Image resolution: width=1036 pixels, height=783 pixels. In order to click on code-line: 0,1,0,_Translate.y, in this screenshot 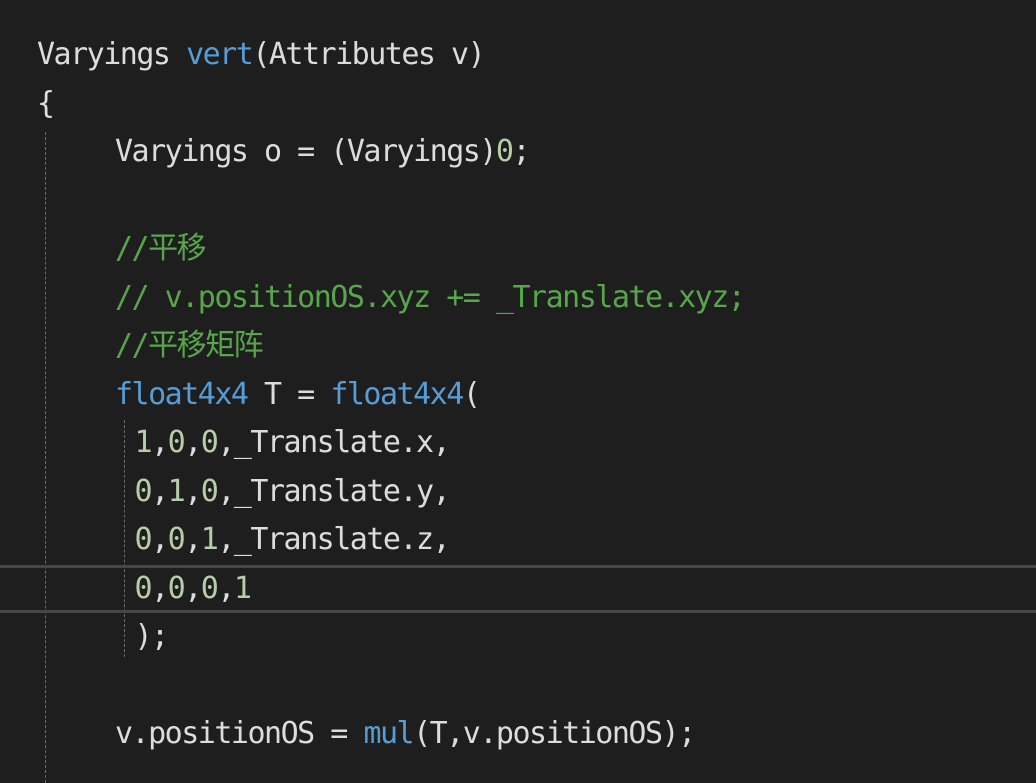, I will do `click(518, 492)`.